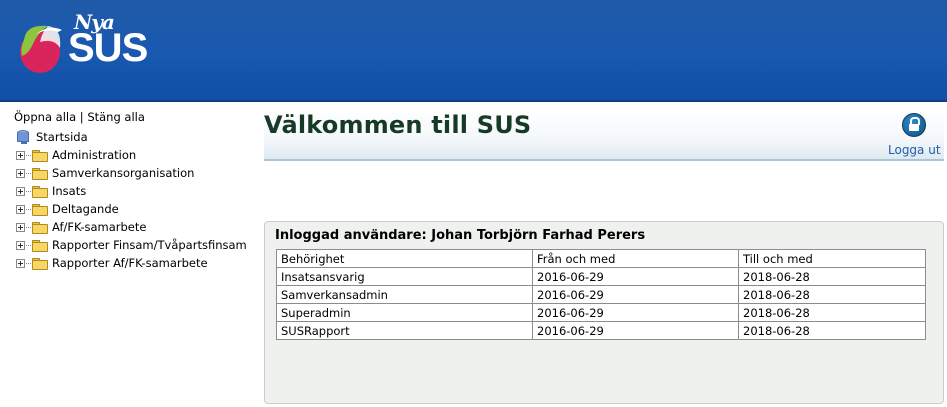  What do you see at coordinates (123, 173) in the screenshot?
I see `tree-item-label: Samverkansorganisation` at bounding box center [123, 173].